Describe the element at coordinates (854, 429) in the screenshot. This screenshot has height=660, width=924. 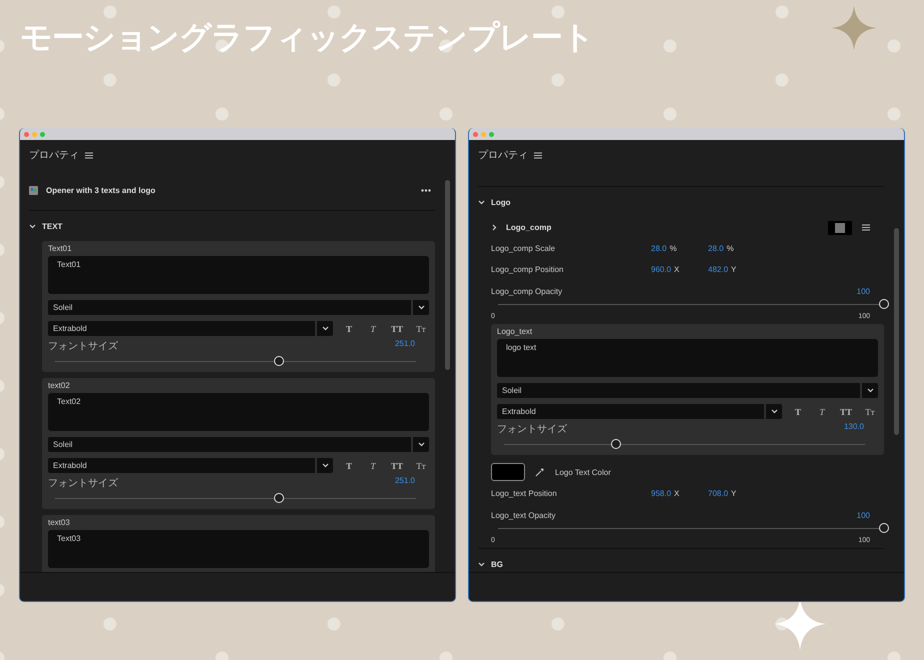
I see `font-size-value: 130.0` at that location.